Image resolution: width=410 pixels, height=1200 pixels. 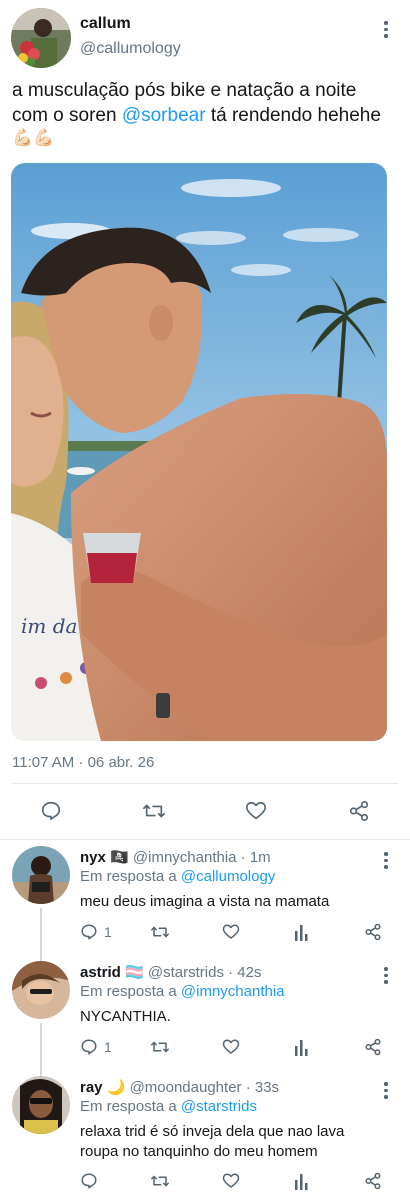 What do you see at coordinates (105, 24) in the screenshot?
I see `author-name: callum` at bounding box center [105, 24].